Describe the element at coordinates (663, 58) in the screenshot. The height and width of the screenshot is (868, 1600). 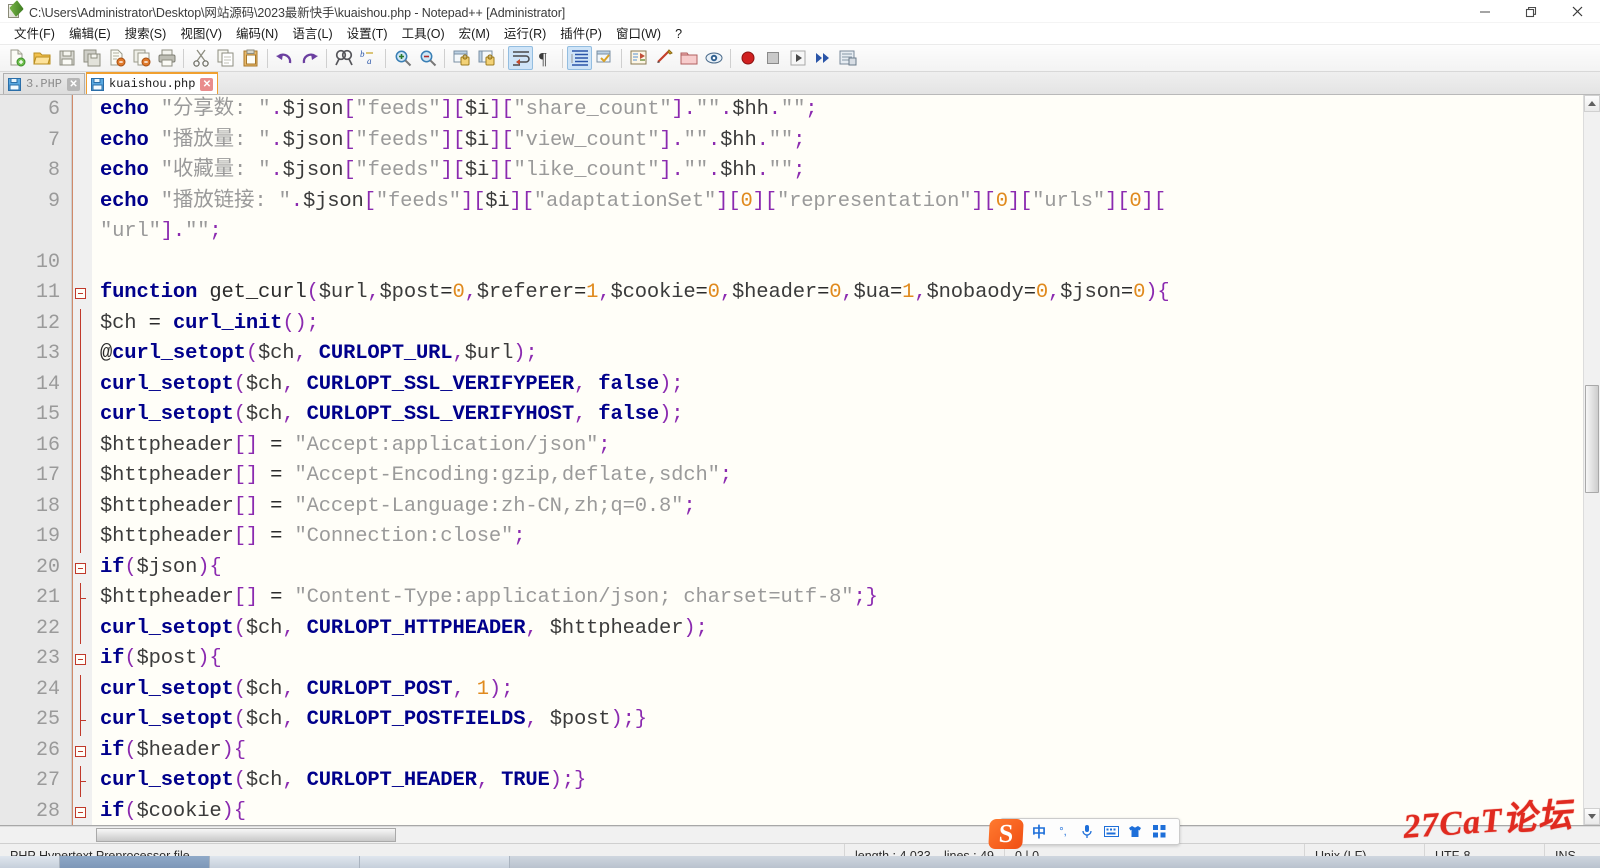
I see `function-list-icon` at that location.